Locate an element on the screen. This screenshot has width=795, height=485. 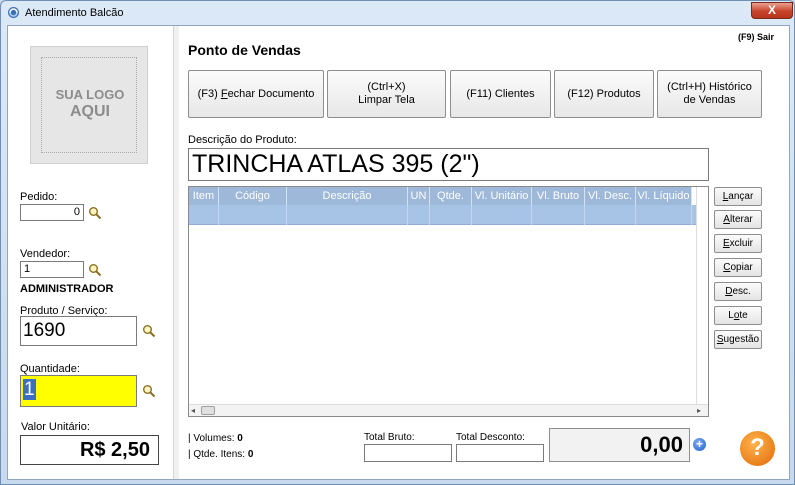
produtos-label: (F12) Produtos is located at coordinates (604, 93).